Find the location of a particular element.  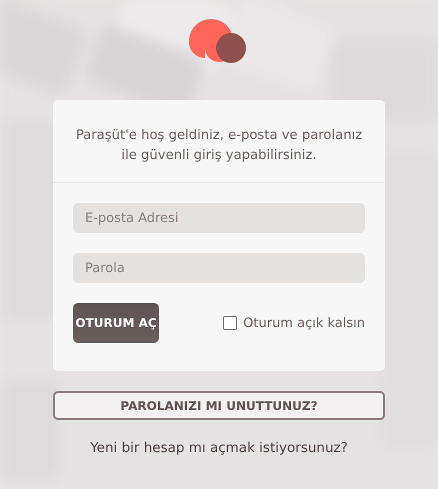

email-field: E-posta Adresi is located at coordinates (219, 218).